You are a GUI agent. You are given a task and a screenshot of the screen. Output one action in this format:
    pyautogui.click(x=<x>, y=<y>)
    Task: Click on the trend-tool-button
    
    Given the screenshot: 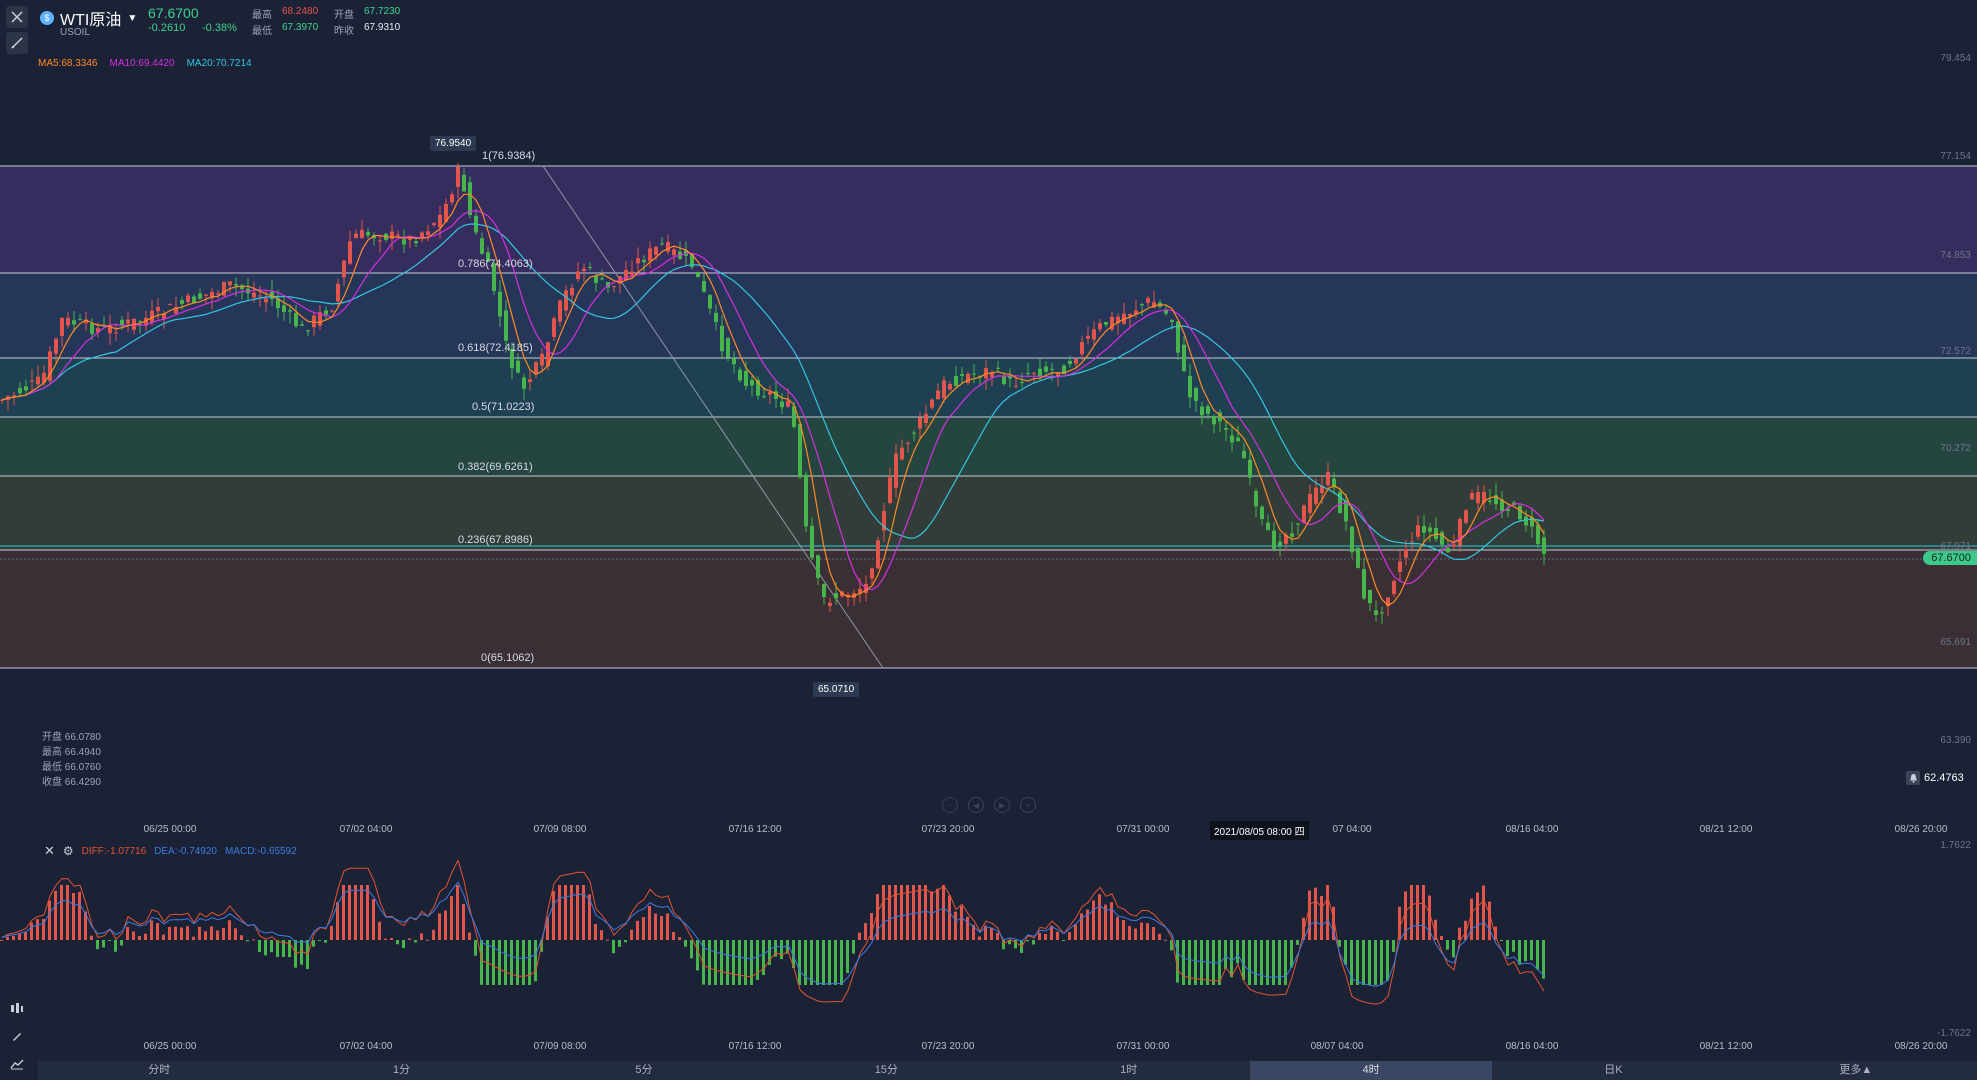 What is the action you would take?
    pyautogui.click(x=17, y=1064)
    